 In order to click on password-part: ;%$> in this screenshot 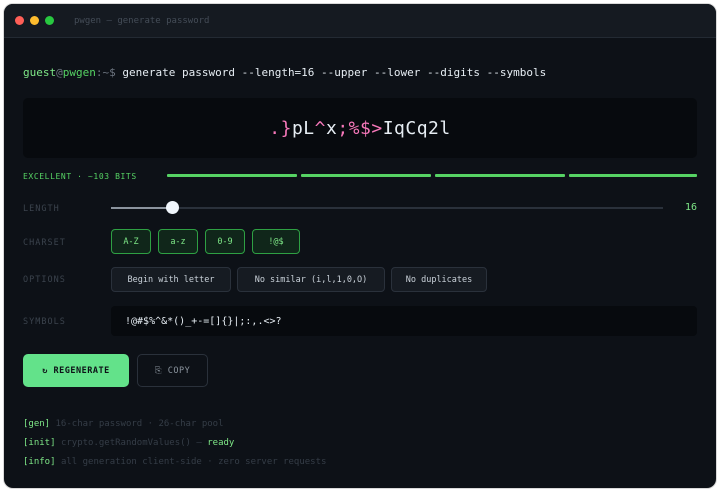, I will do `click(360, 128)`.